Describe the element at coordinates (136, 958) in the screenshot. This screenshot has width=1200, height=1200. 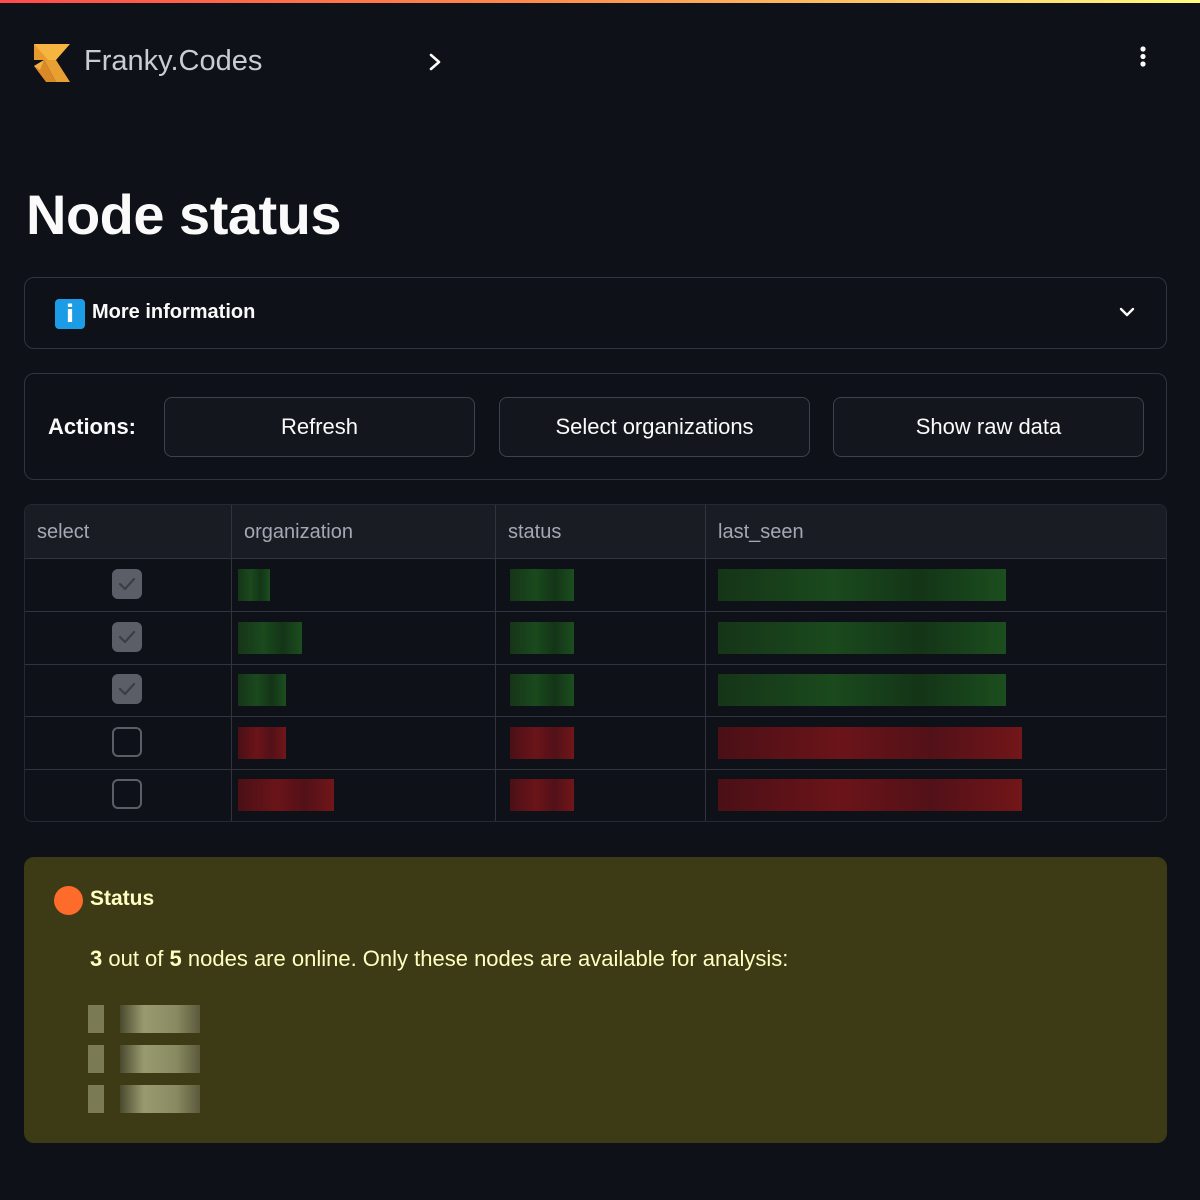
I see `callout-text-mid: out of` at that location.